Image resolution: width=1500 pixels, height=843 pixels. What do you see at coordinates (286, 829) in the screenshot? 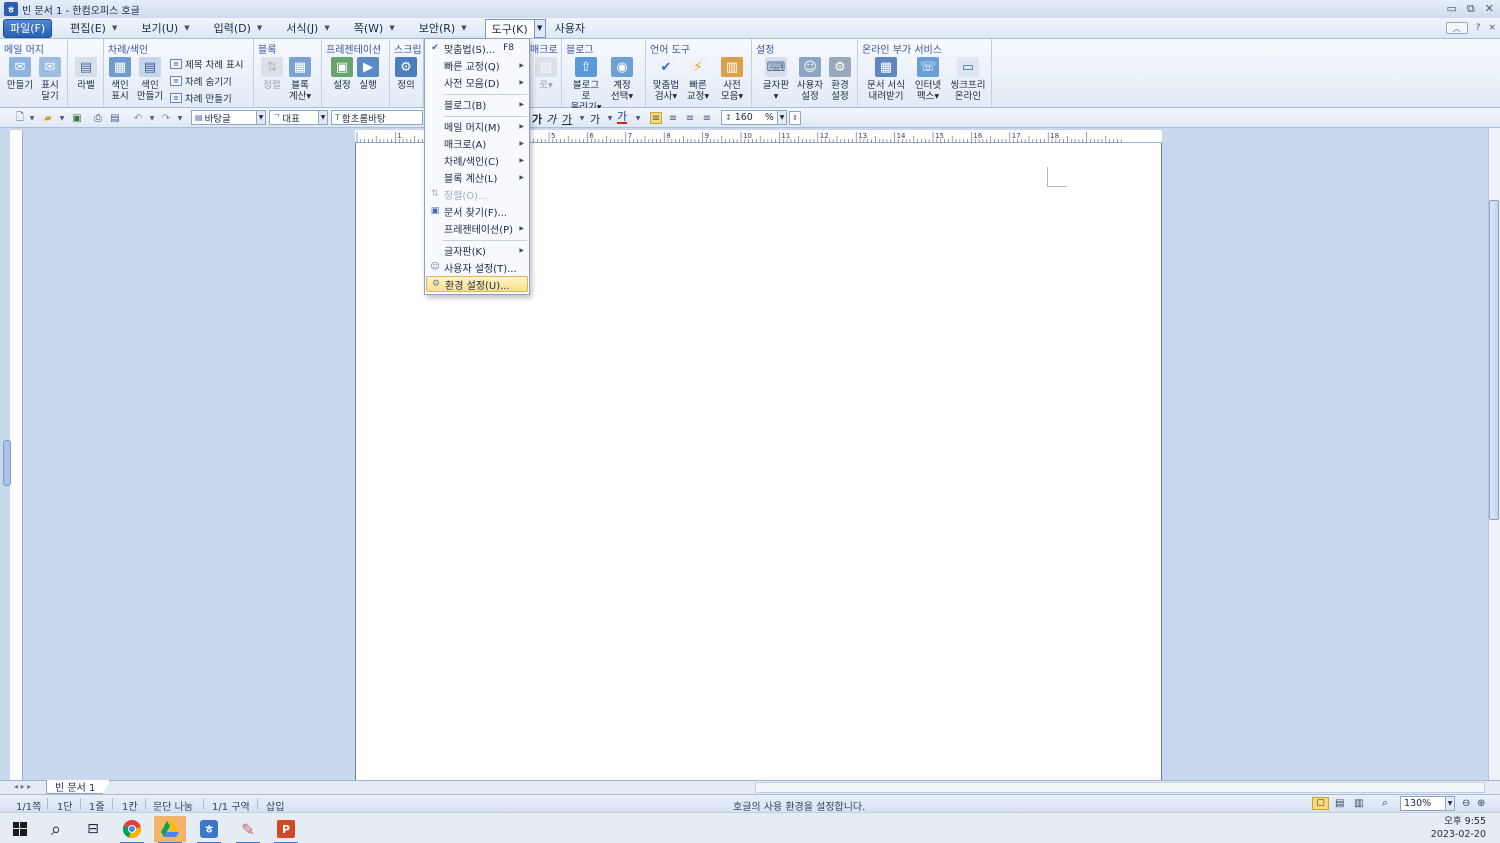
I see `powerpoint-icon: P` at bounding box center [286, 829].